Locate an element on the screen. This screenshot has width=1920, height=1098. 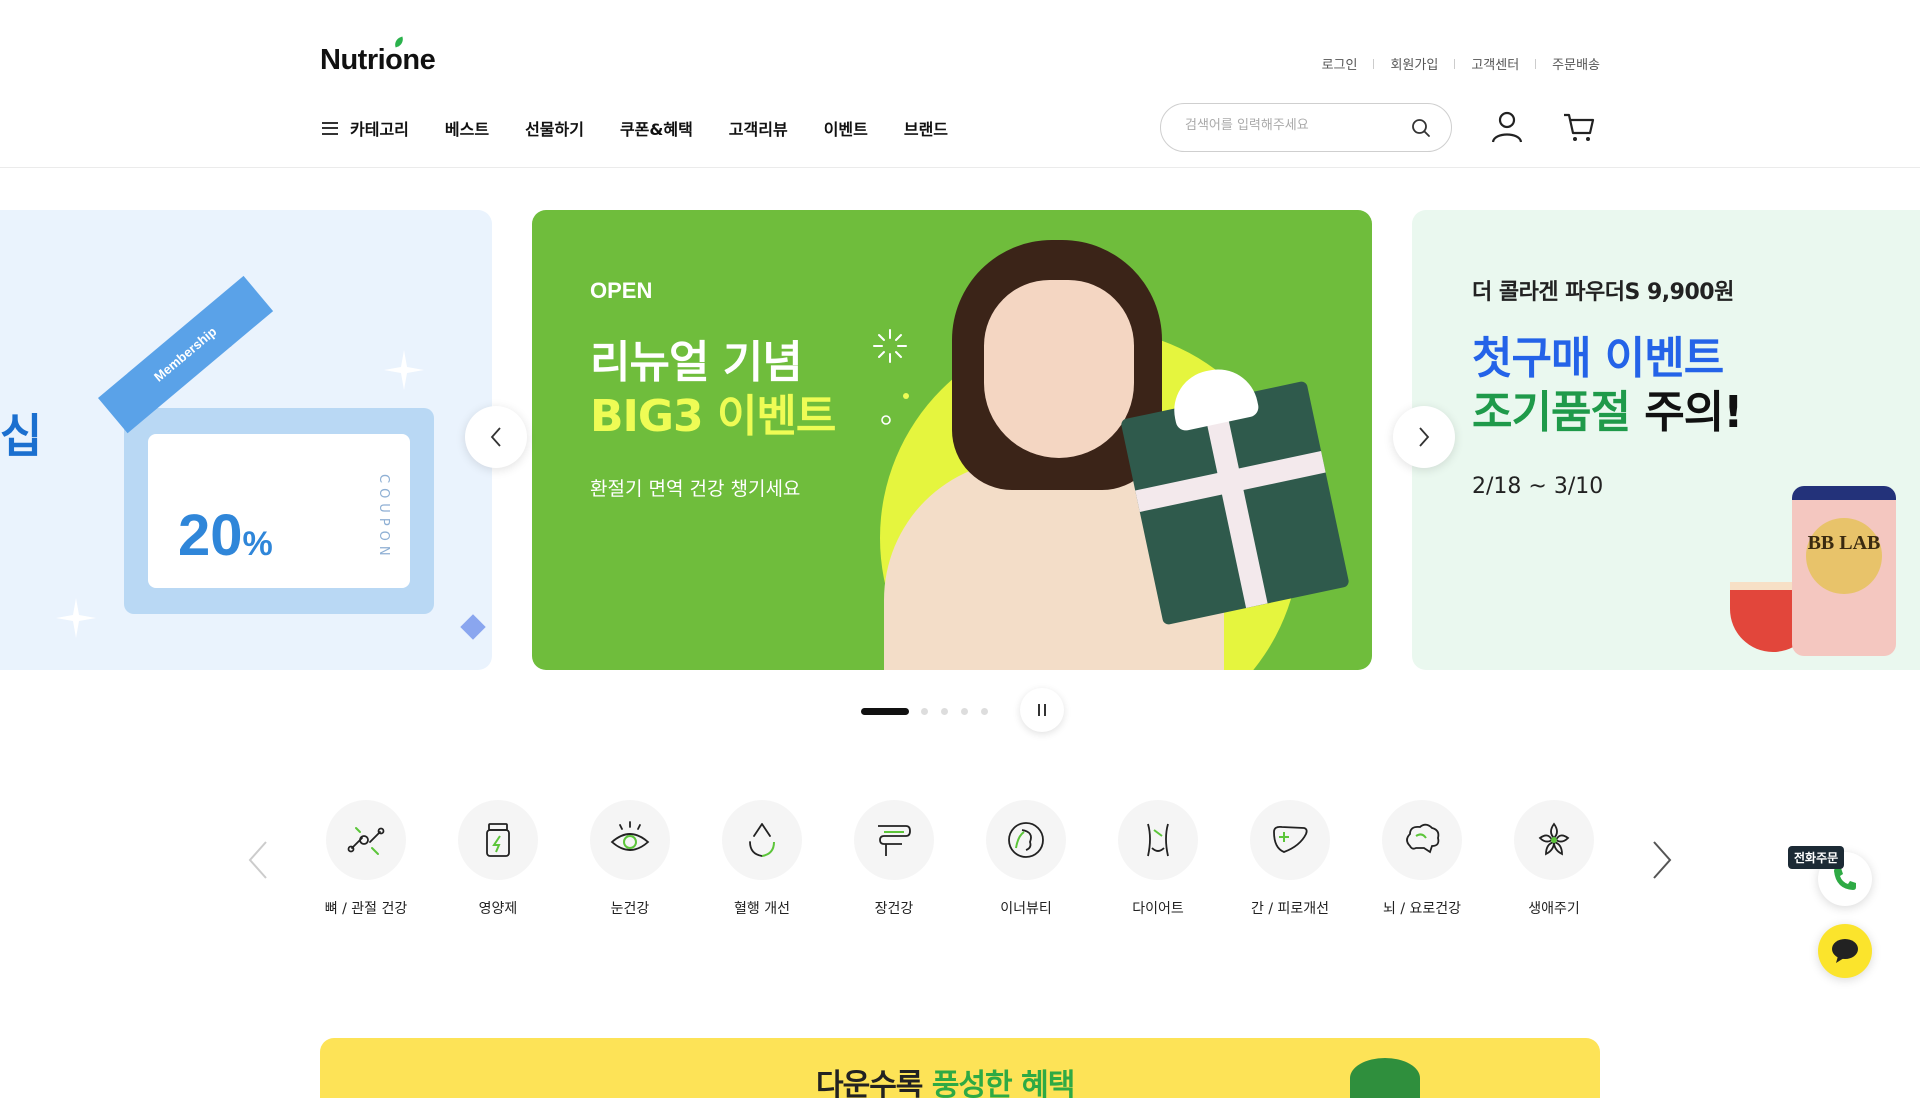
category-circulation: 혈행 개선 is located at coordinates (762, 859).